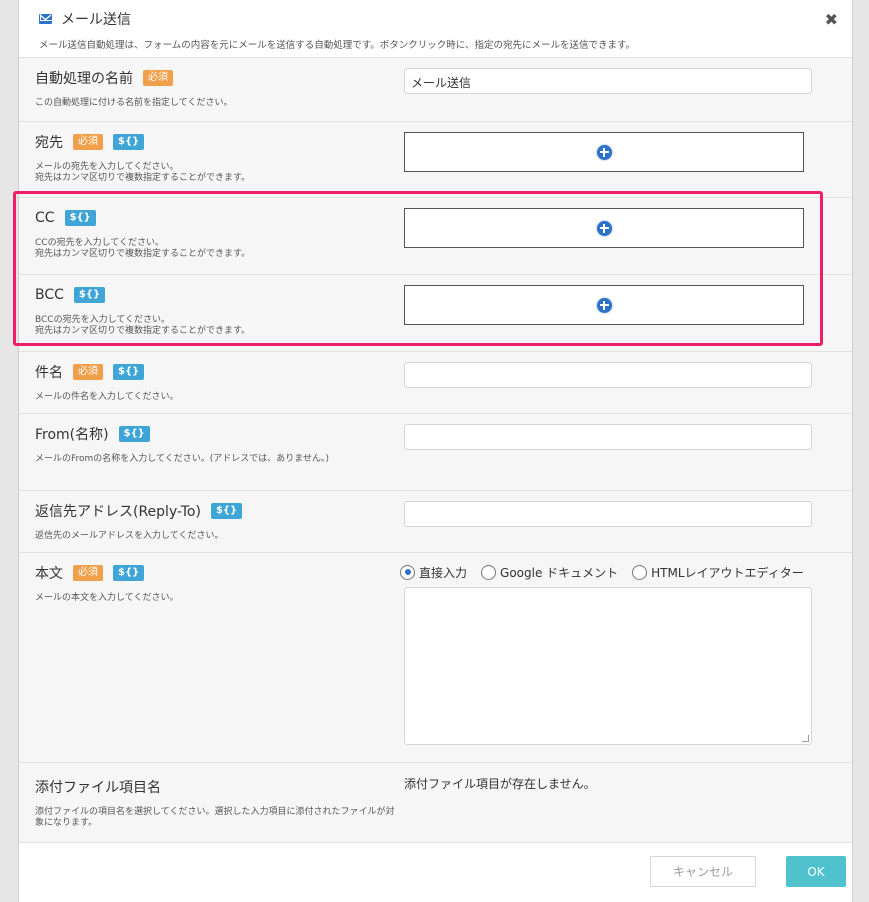  What do you see at coordinates (816, 871) in the screenshot?
I see `ok-button: OK` at bounding box center [816, 871].